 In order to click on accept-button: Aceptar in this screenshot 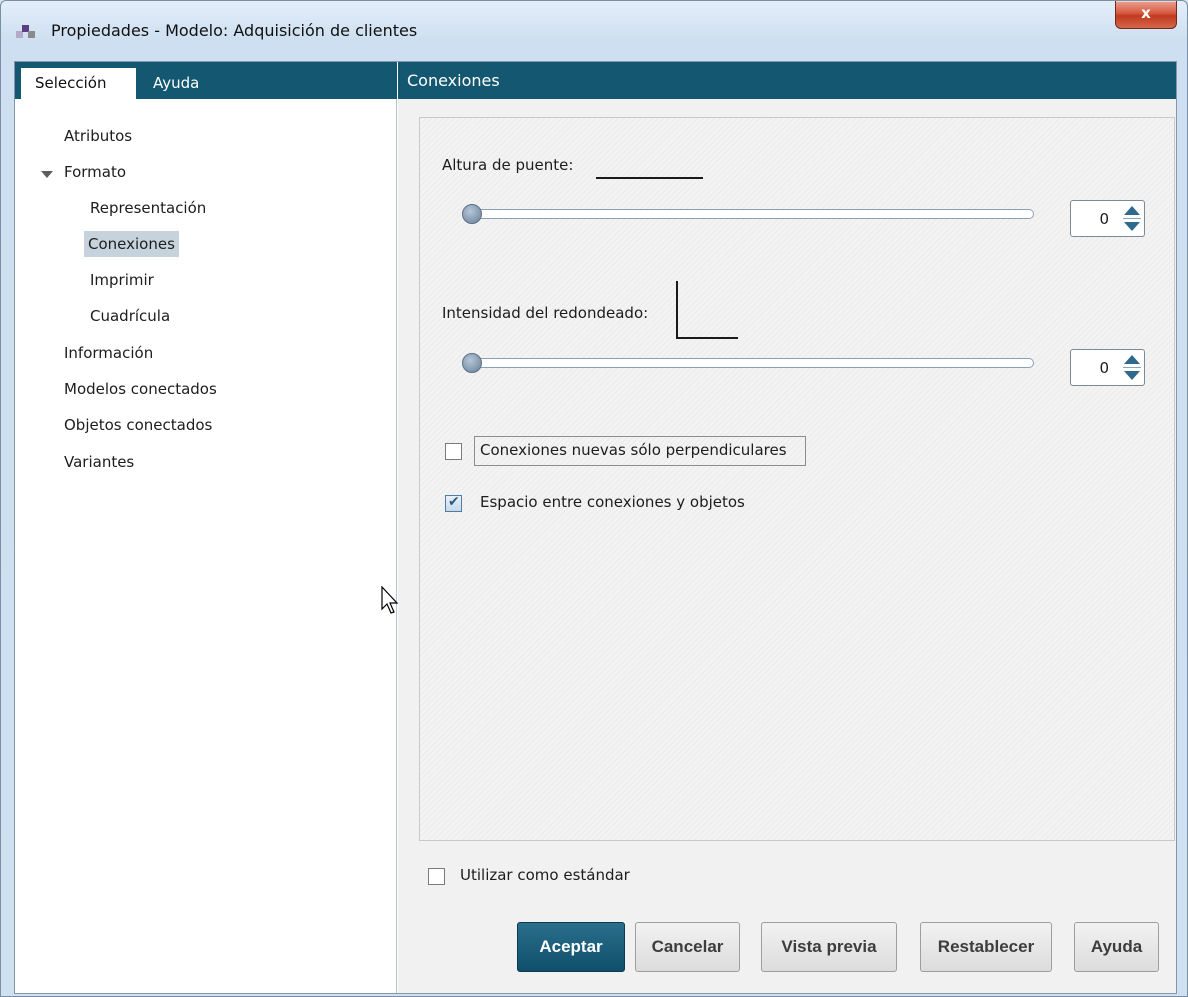, I will do `click(571, 947)`.